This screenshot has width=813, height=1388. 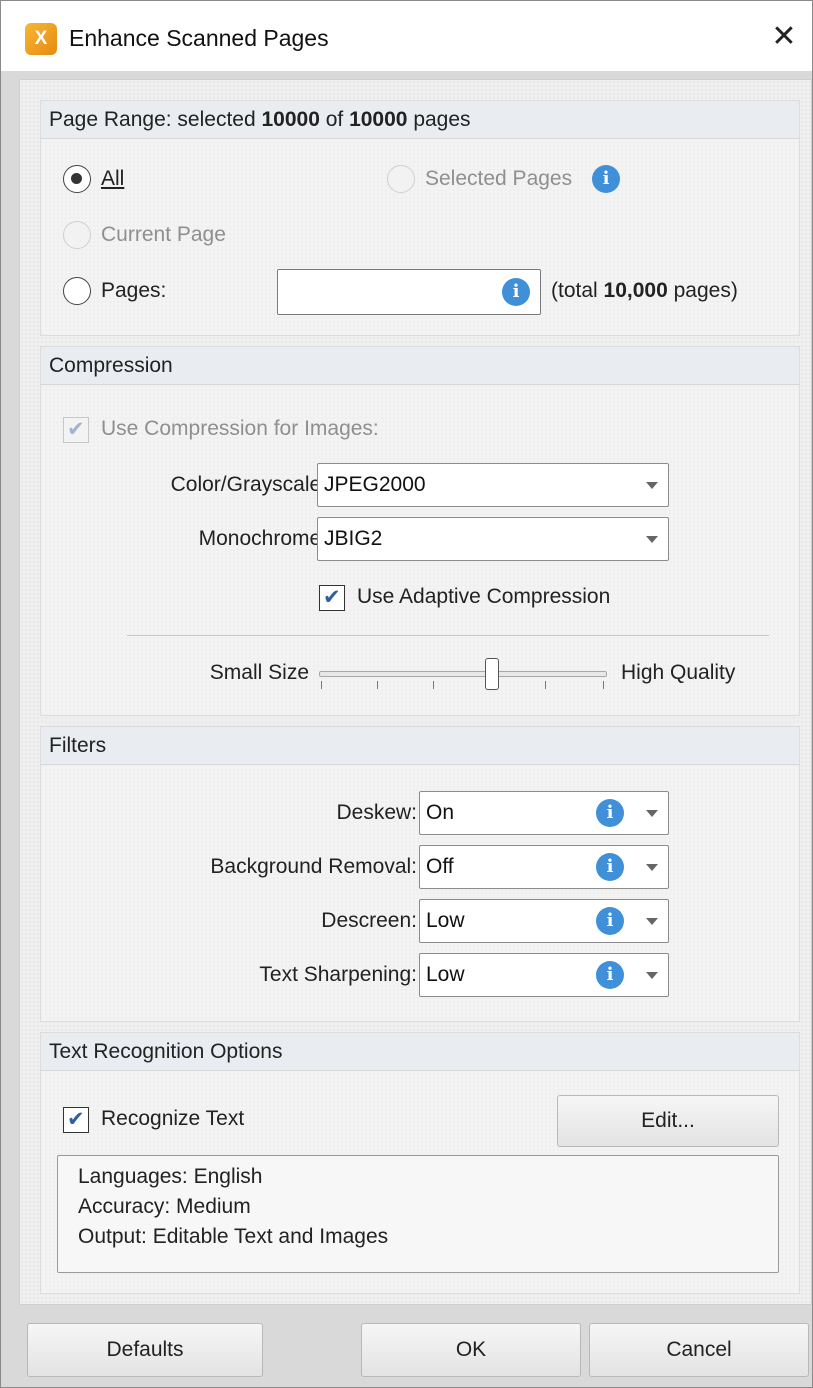 I want to click on slider-thumb, so click(x=491, y=674).